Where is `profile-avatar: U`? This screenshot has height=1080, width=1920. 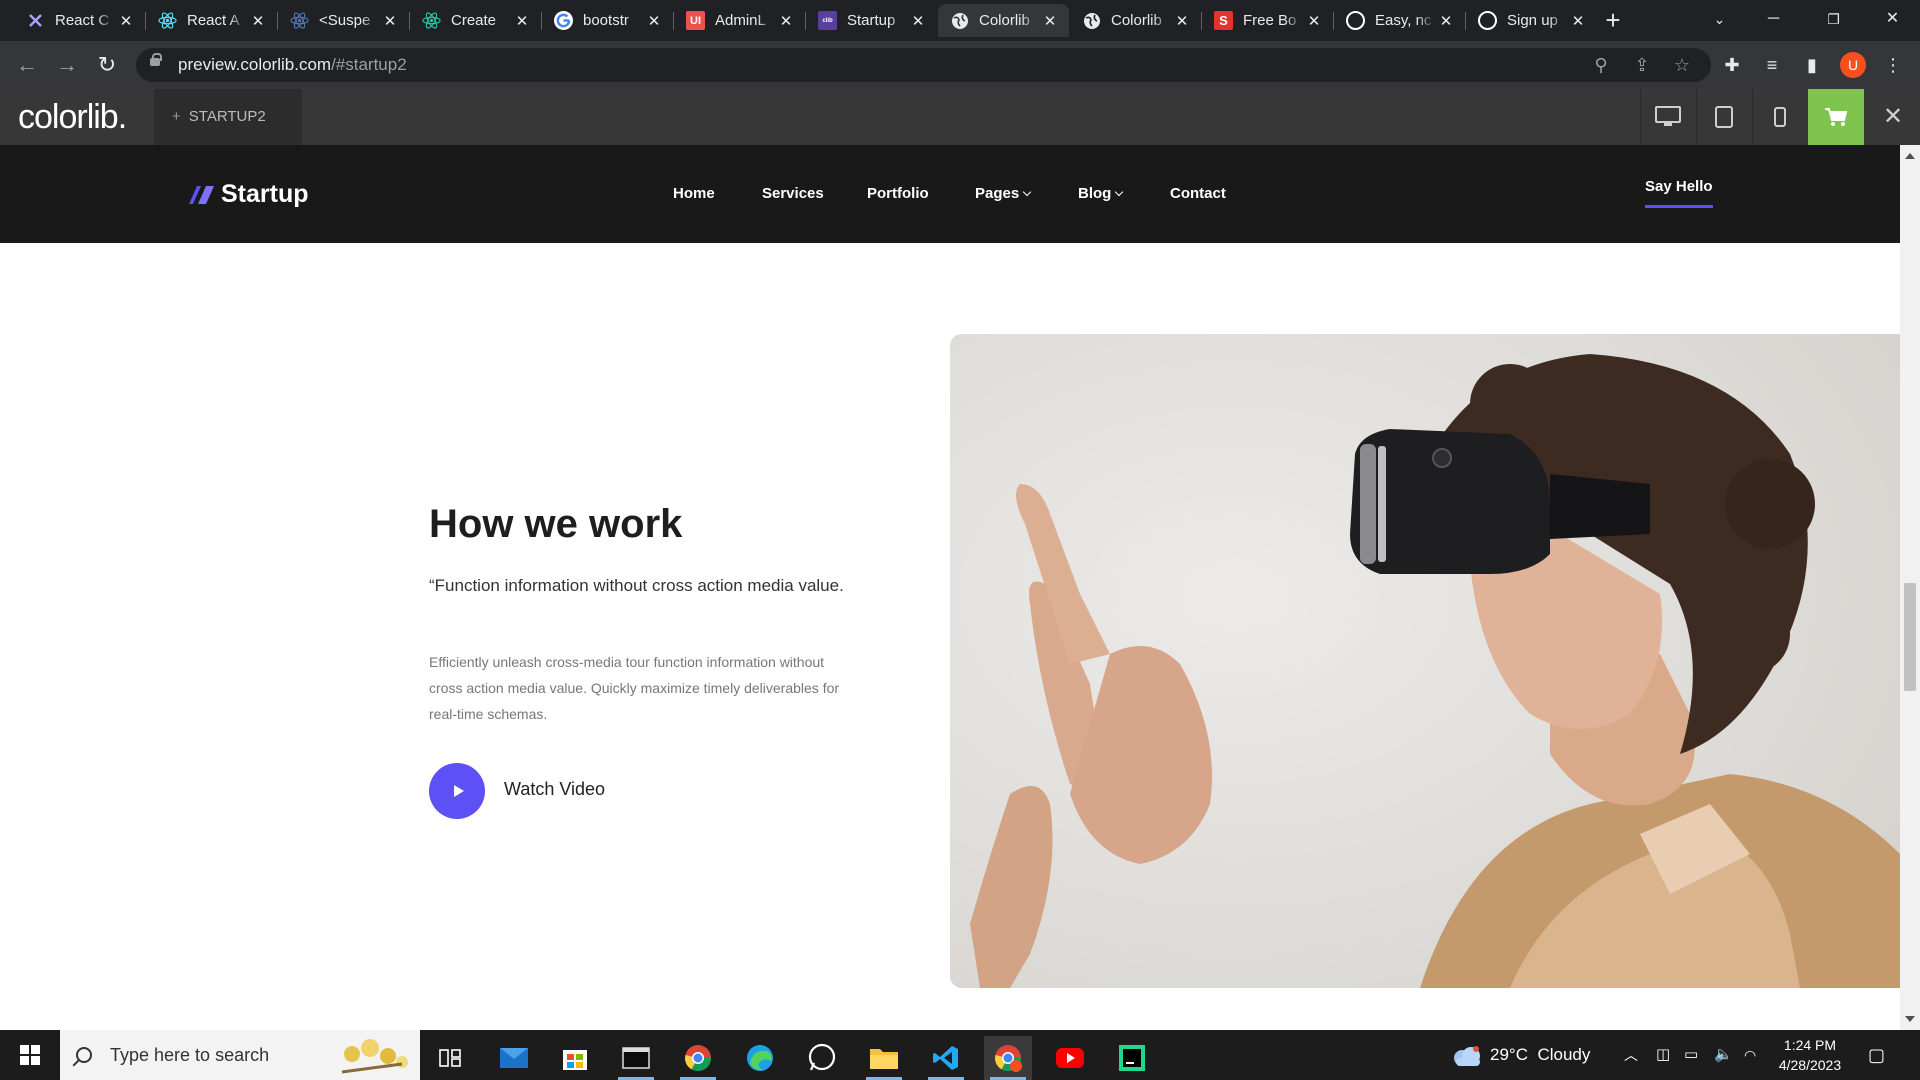
profile-avatar: U is located at coordinates (1853, 65).